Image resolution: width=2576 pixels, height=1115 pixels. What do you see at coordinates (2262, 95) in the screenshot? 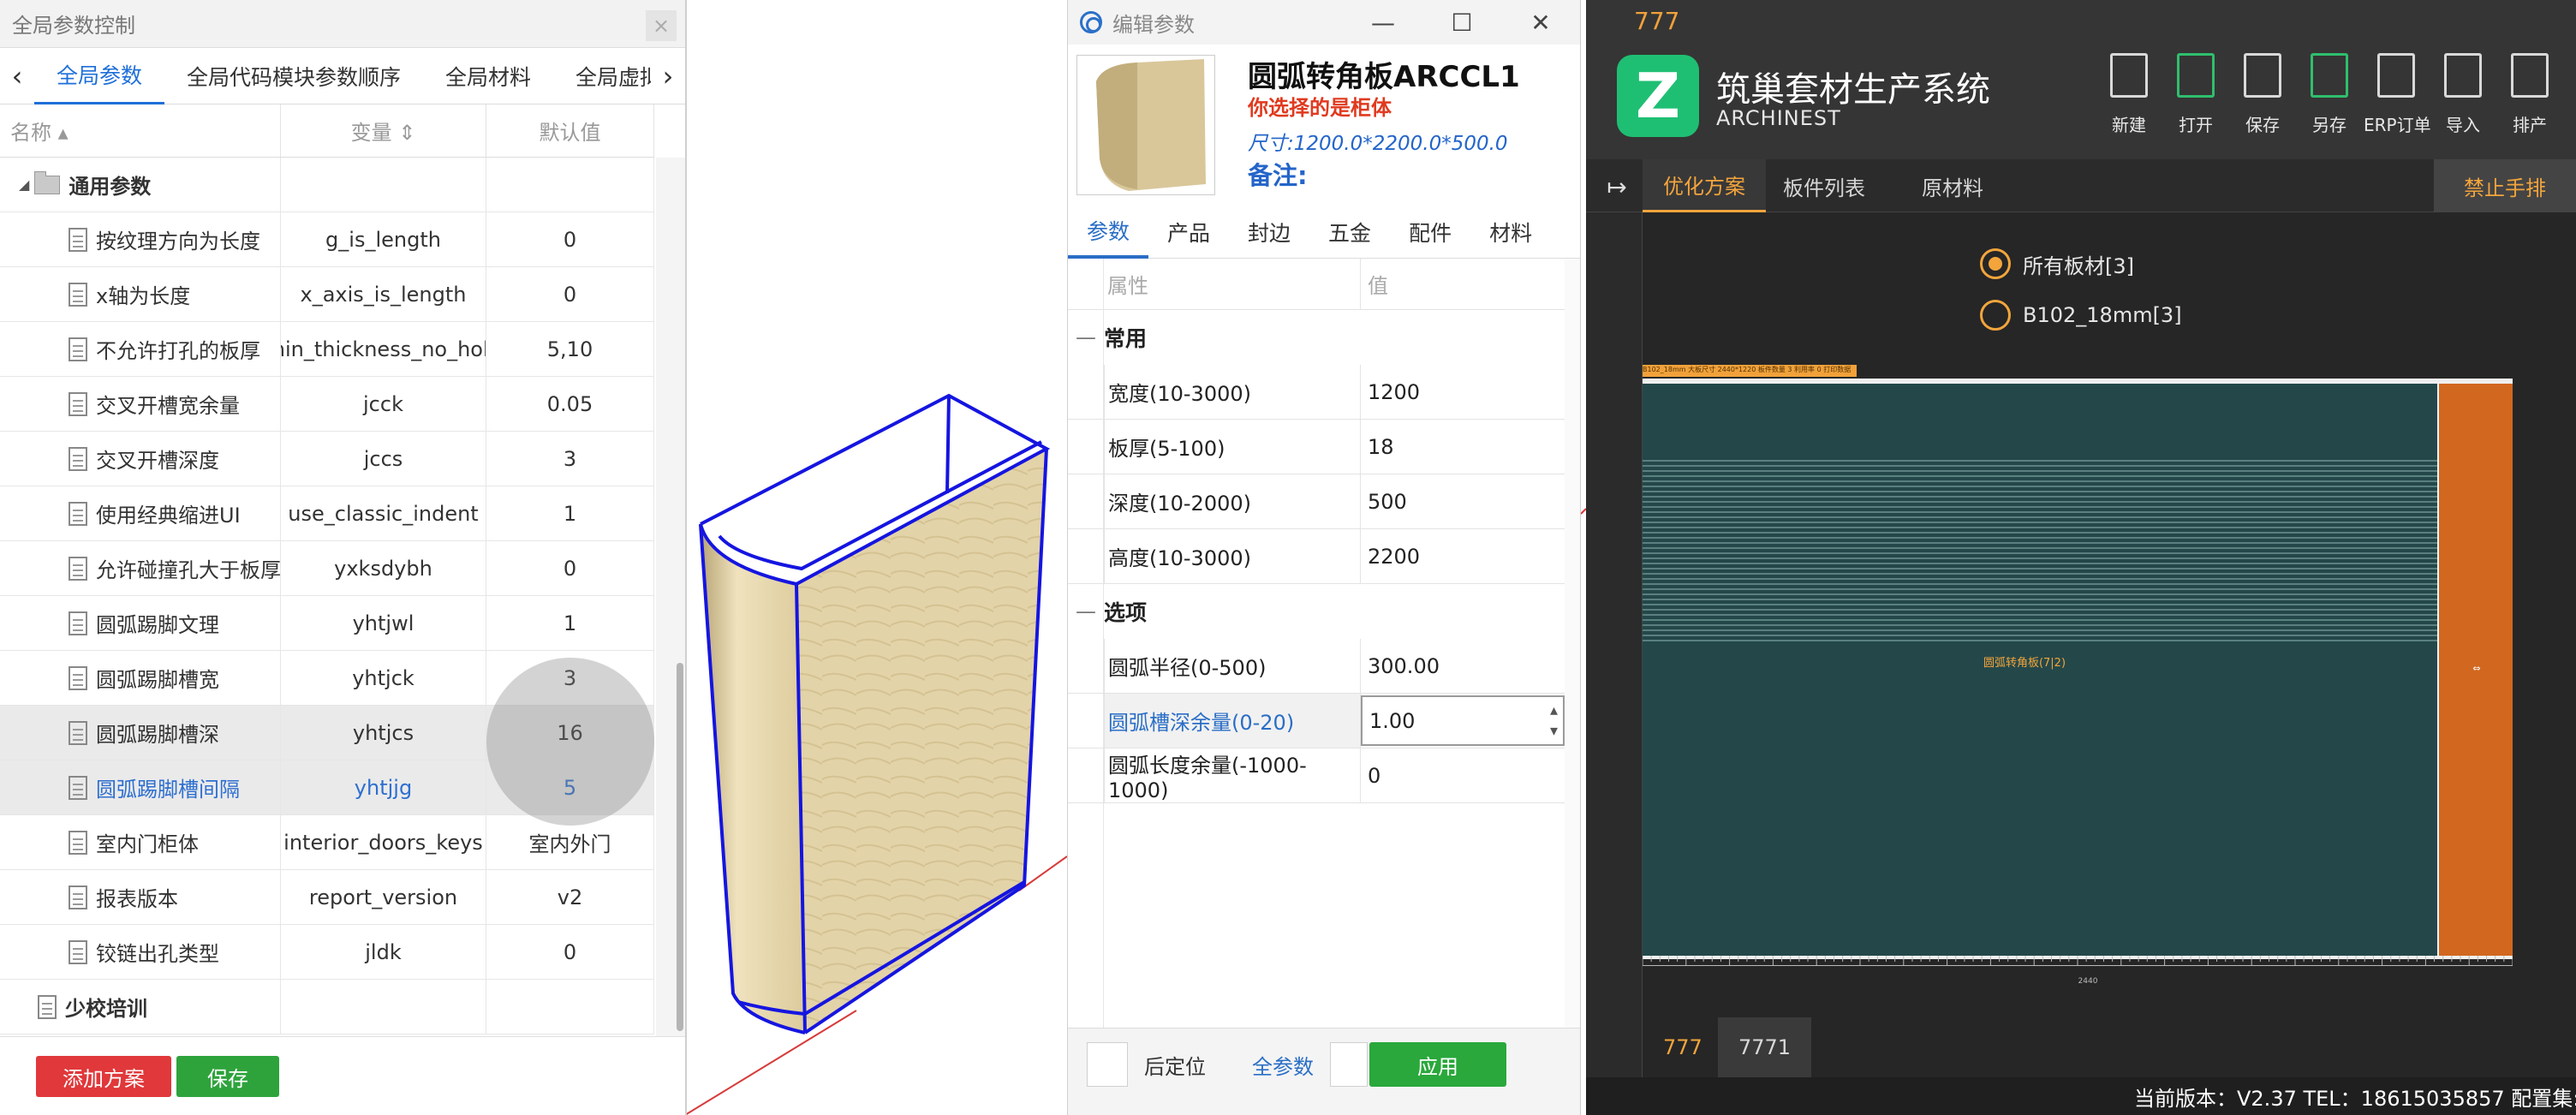
I see `toolbar-save-button: 保存` at bounding box center [2262, 95].